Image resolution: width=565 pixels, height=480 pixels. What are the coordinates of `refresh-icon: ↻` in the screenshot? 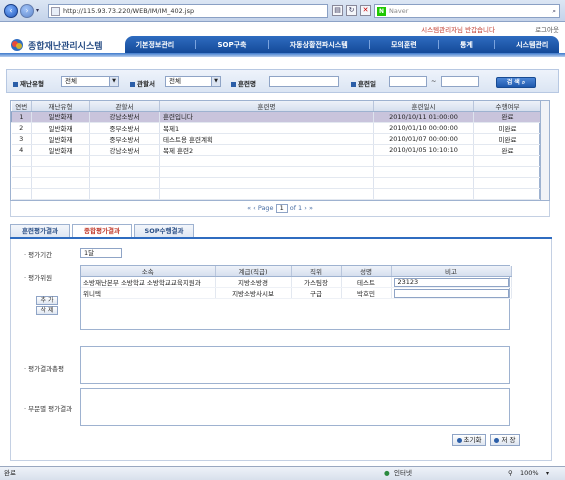 It's located at (351, 10).